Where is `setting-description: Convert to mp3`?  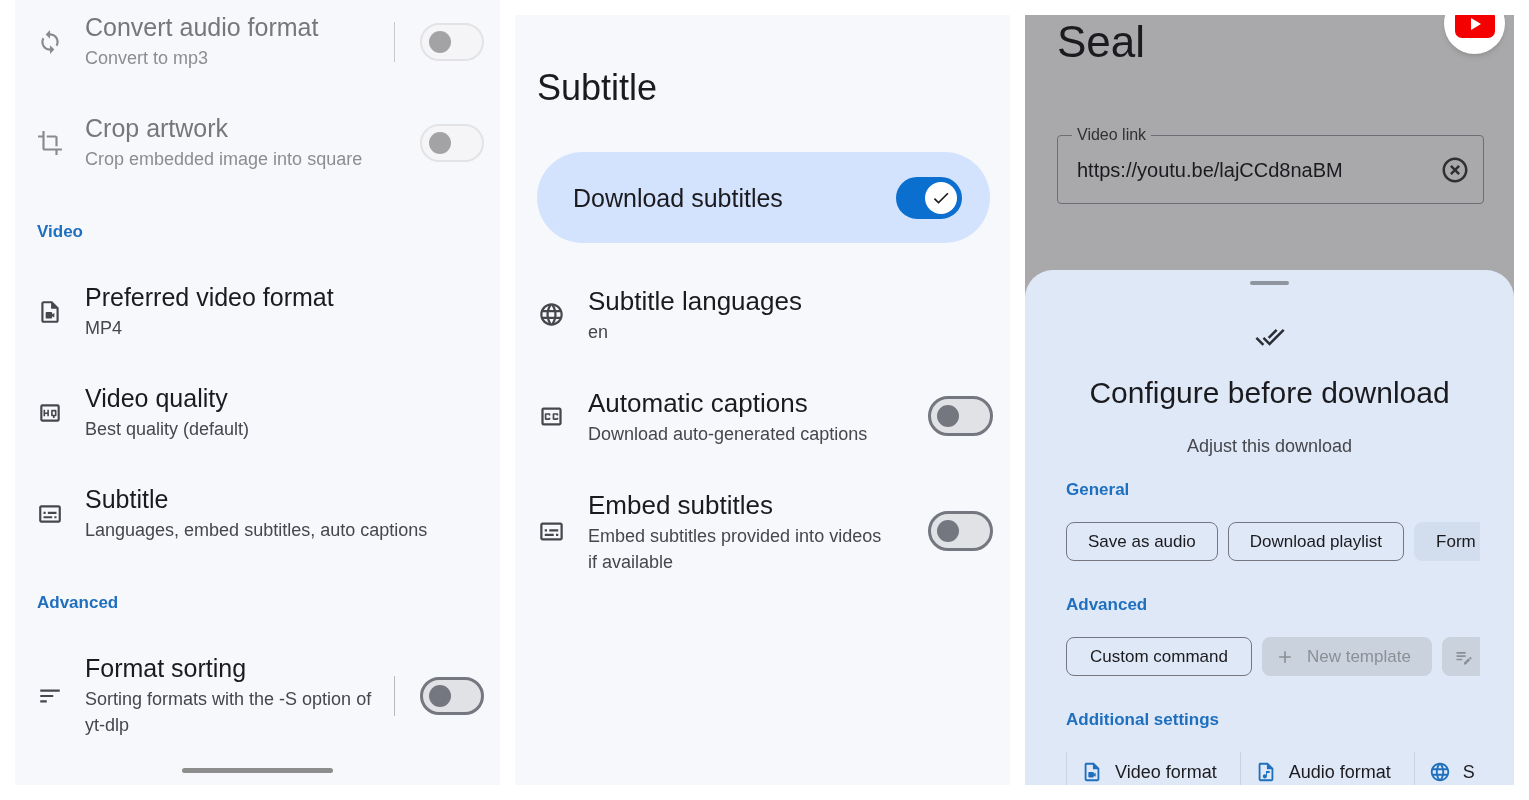
setting-description: Convert to mp3 is located at coordinates (147, 58).